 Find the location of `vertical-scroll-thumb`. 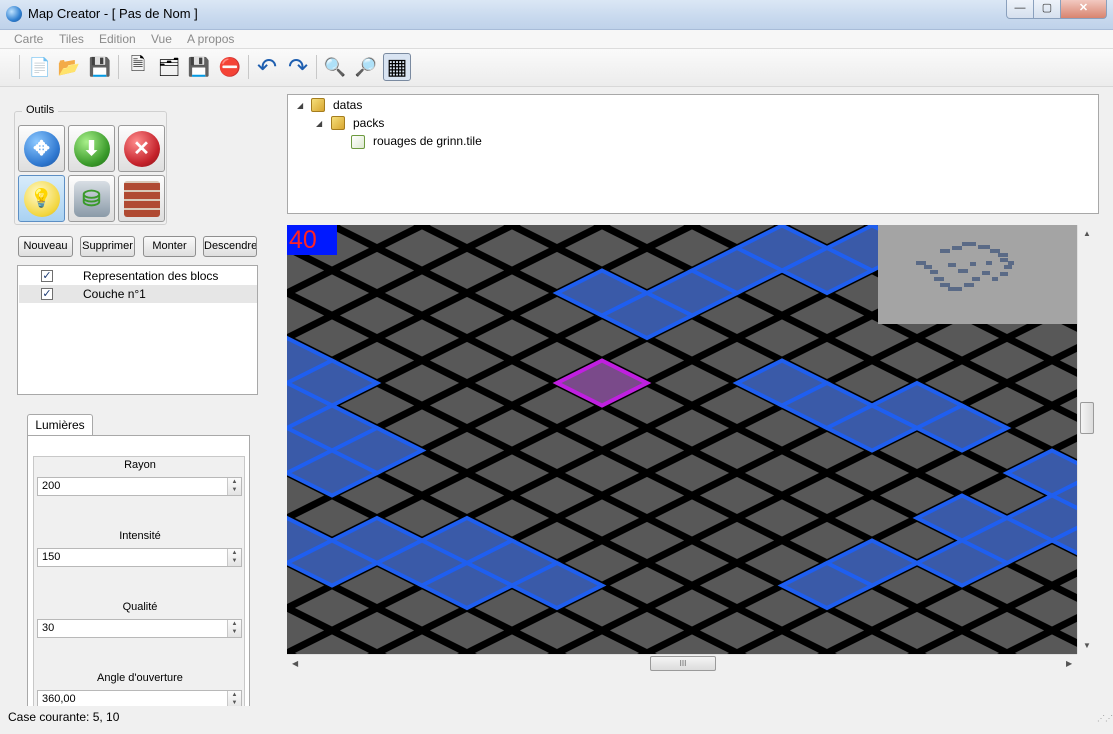

vertical-scroll-thumb is located at coordinates (1087, 418).